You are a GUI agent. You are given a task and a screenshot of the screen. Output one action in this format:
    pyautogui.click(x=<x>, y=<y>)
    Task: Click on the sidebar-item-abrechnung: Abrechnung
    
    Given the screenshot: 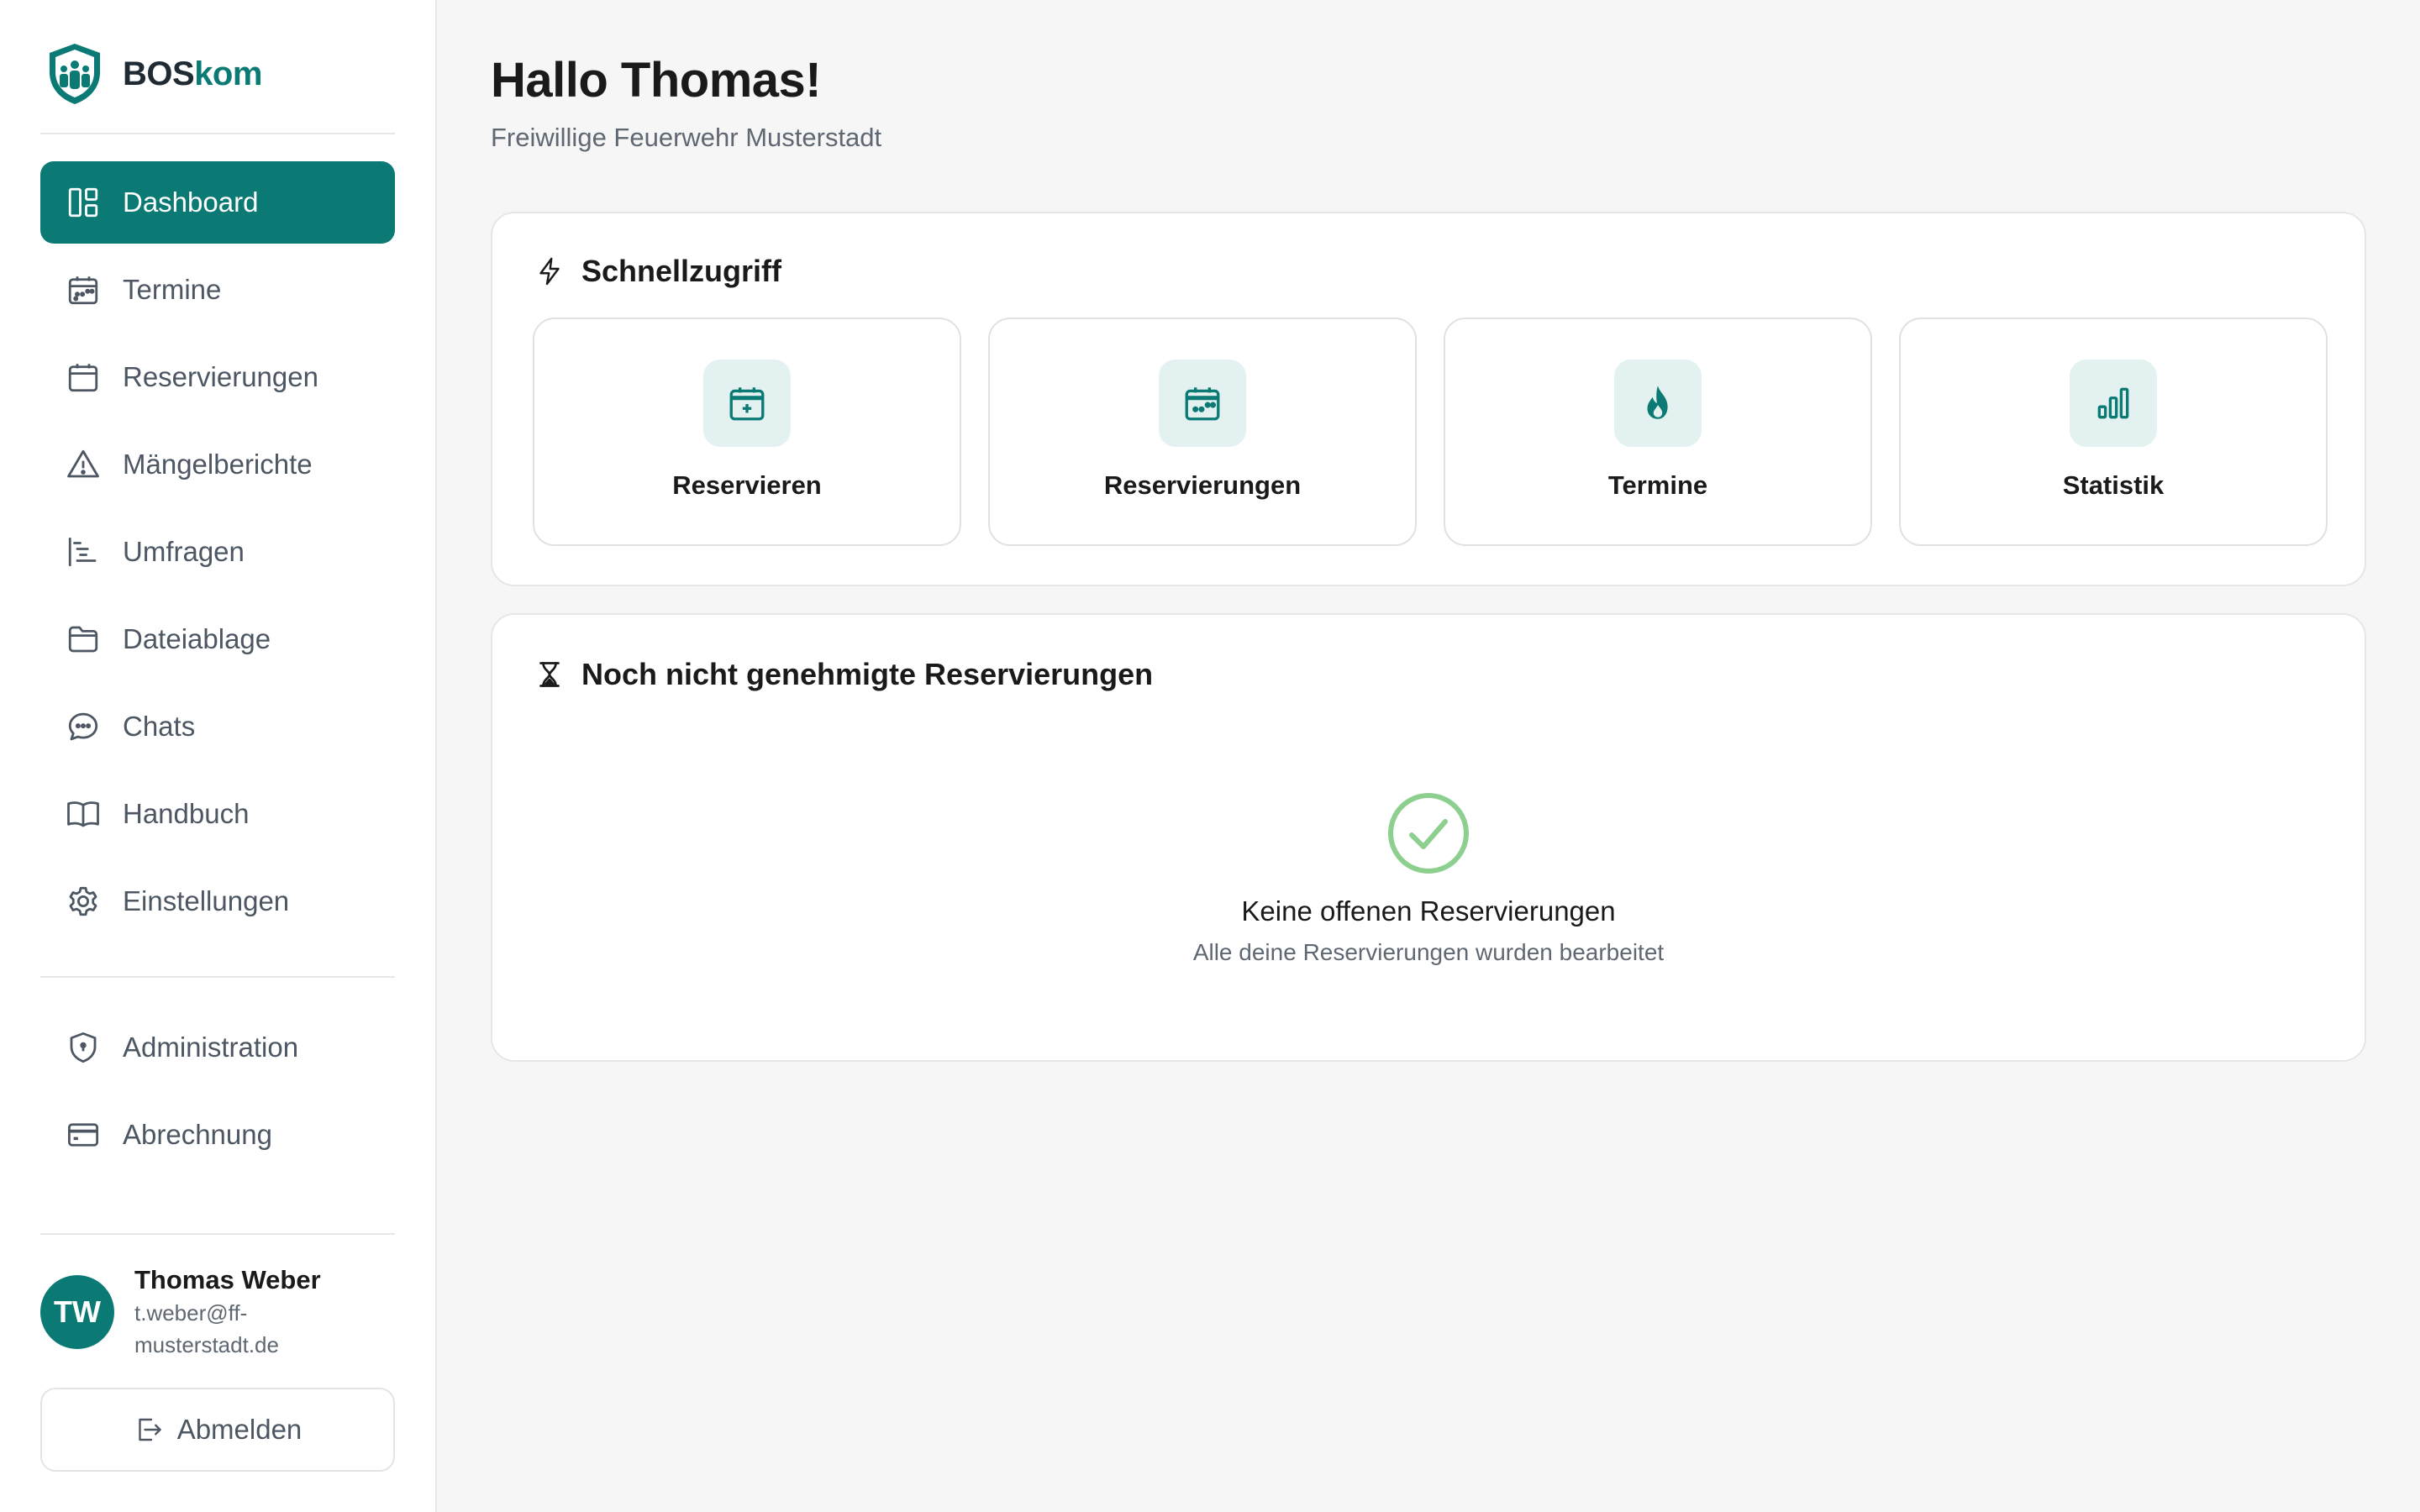 What is the action you would take?
    pyautogui.click(x=218, y=1135)
    